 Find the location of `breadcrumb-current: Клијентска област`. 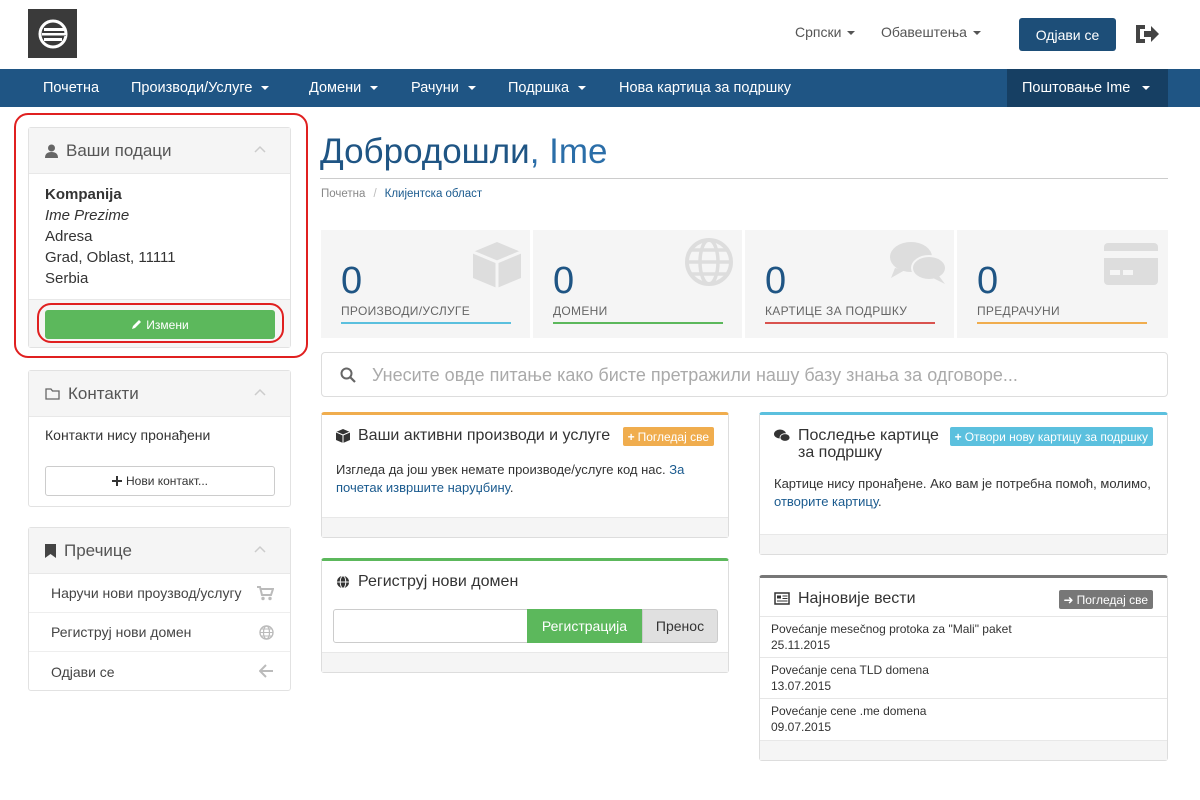

breadcrumb-current: Клијентска област is located at coordinates (434, 194).